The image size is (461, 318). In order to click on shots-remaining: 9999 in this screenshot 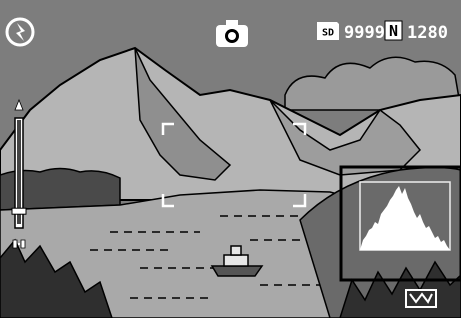, I will do `click(364, 33)`.